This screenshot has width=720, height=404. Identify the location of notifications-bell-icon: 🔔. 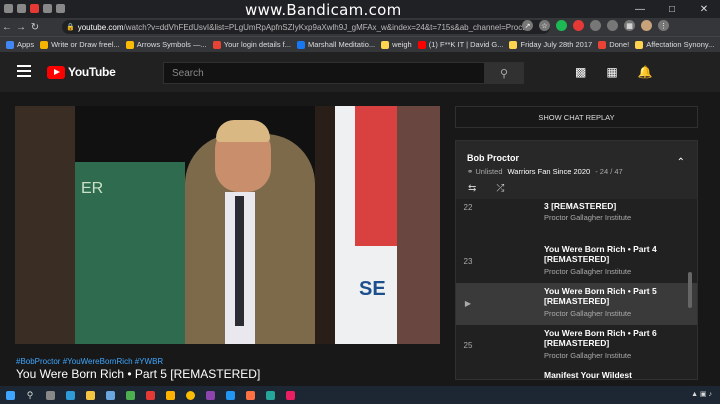
(645, 72).